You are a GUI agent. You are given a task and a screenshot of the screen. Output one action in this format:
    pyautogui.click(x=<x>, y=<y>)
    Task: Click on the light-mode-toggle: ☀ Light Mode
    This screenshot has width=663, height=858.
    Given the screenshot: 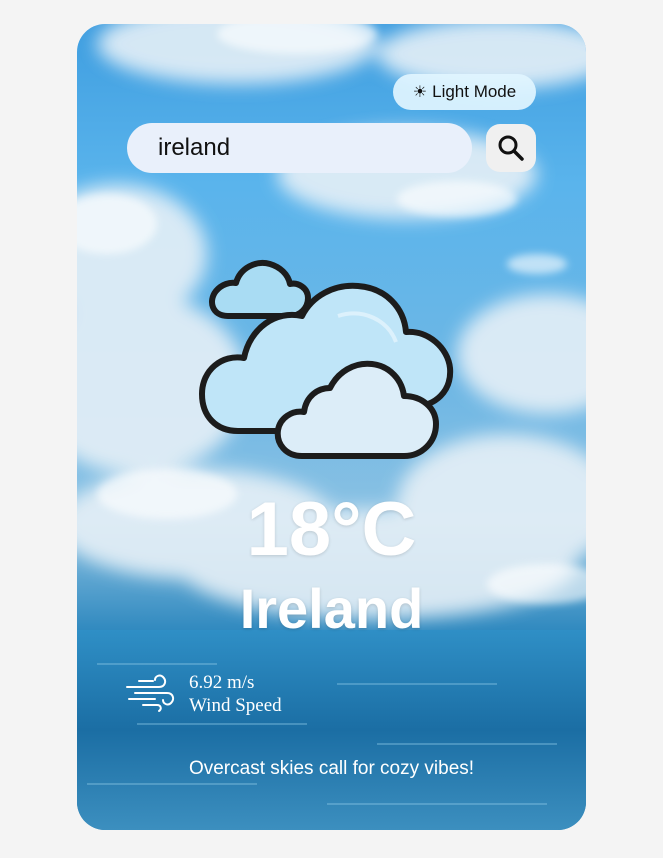 What is the action you would take?
    pyautogui.click(x=464, y=92)
    